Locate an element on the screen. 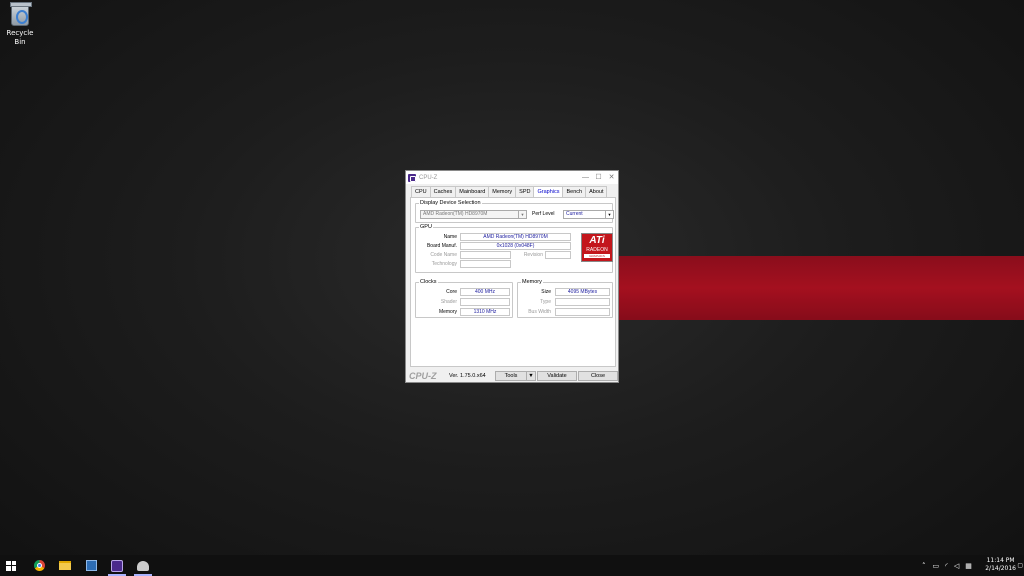 The height and width of the screenshot is (576, 1024). notifications-icon: ▢ is located at coordinates (1020, 565).